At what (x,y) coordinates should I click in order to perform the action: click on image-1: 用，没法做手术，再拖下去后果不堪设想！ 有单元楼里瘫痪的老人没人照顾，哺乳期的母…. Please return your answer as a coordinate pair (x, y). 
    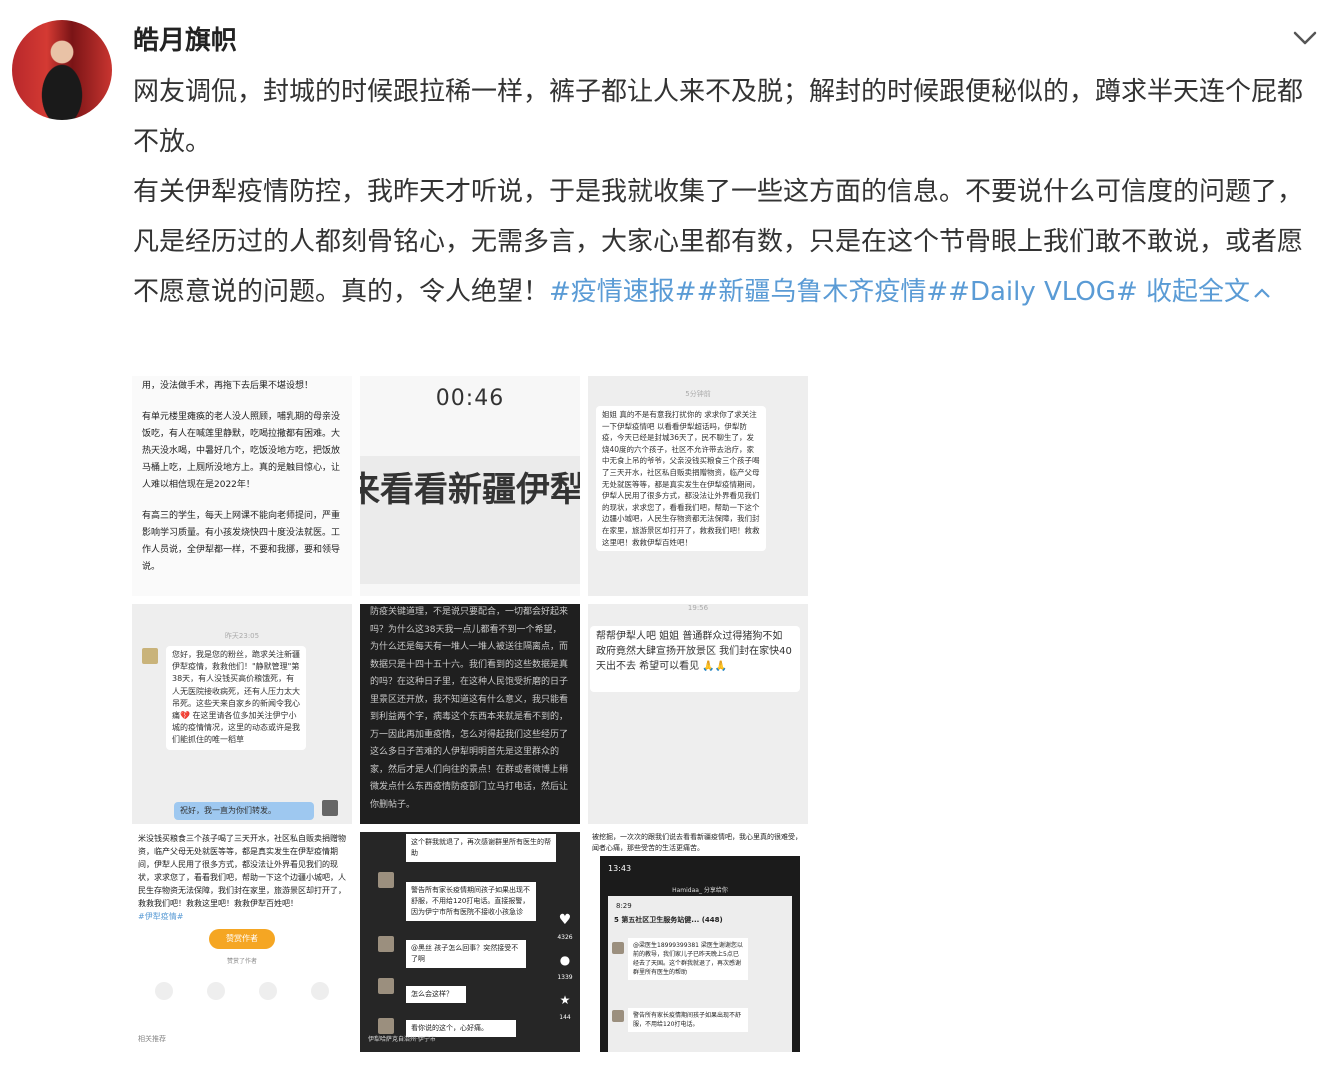
    Looking at the image, I should click on (242, 486).